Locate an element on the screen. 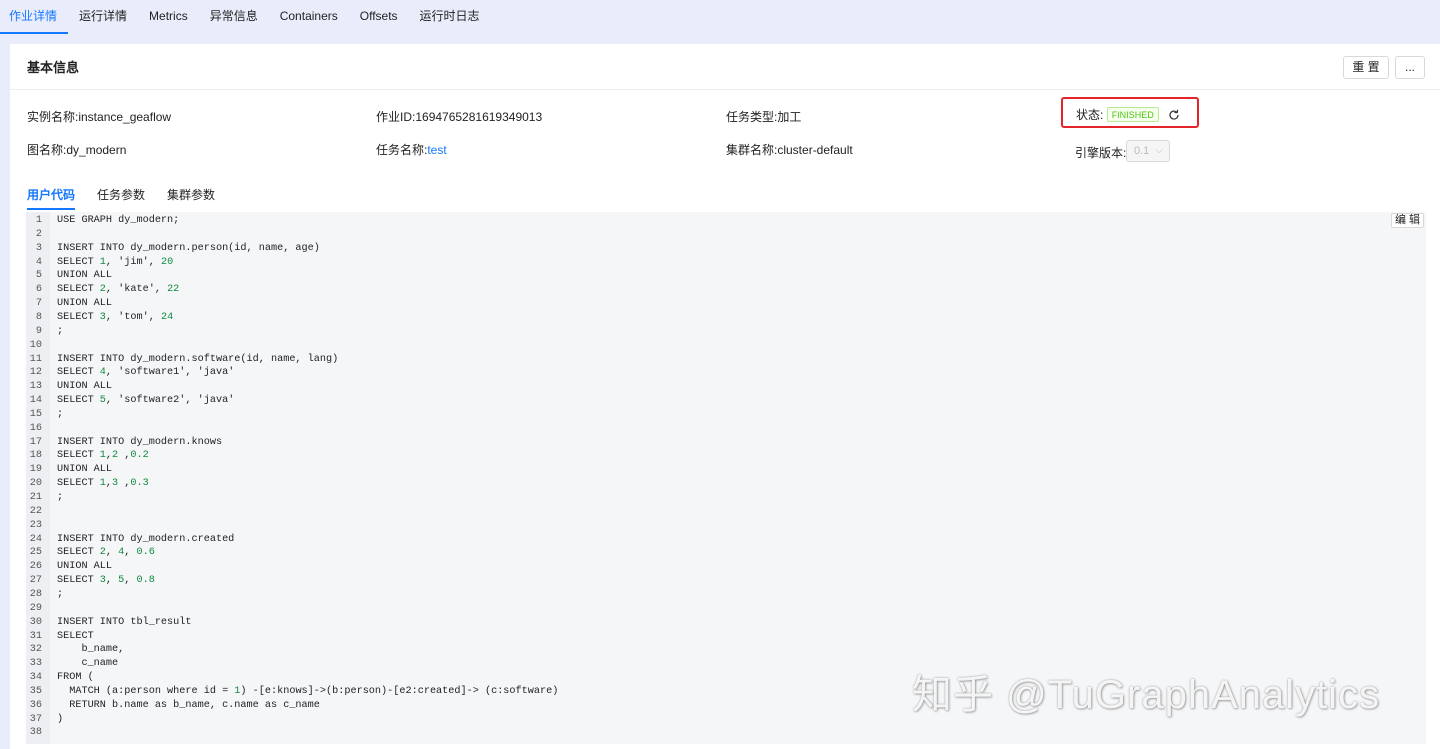 Image resolution: width=1440 pixels, height=749 pixels. line-number: 18 is located at coordinates (35, 456).